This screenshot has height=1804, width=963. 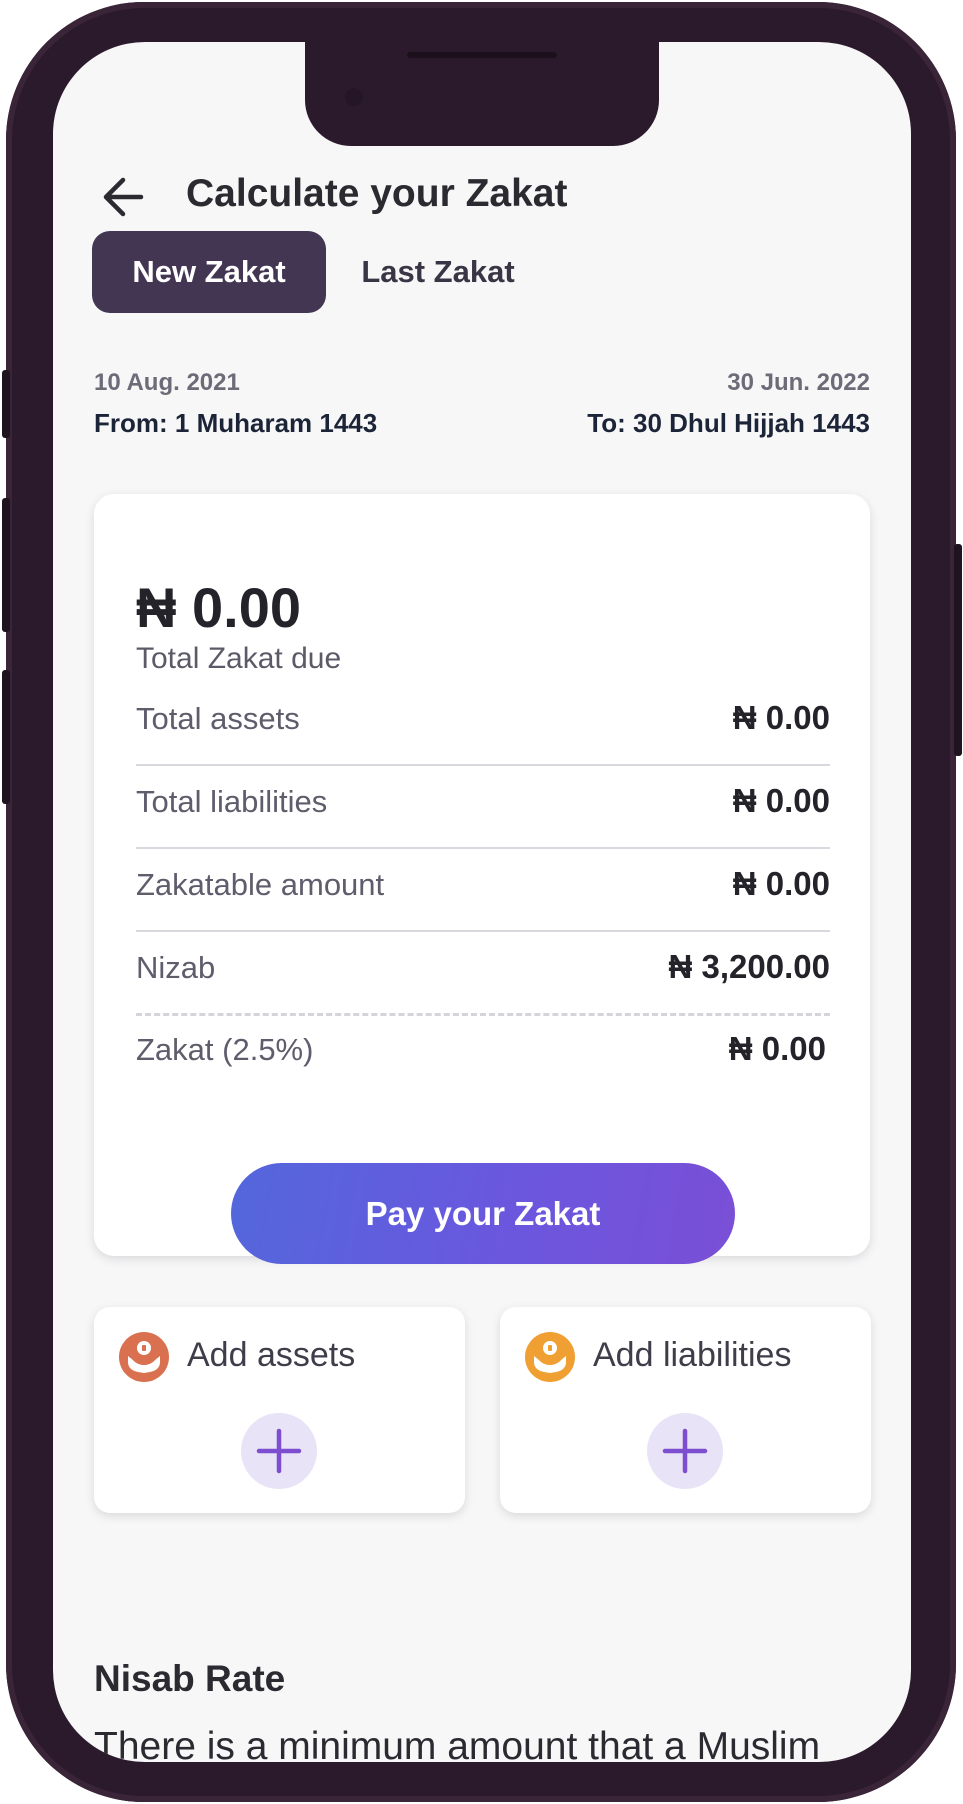 What do you see at coordinates (218, 718) in the screenshot?
I see `row-label: Total assets` at bounding box center [218, 718].